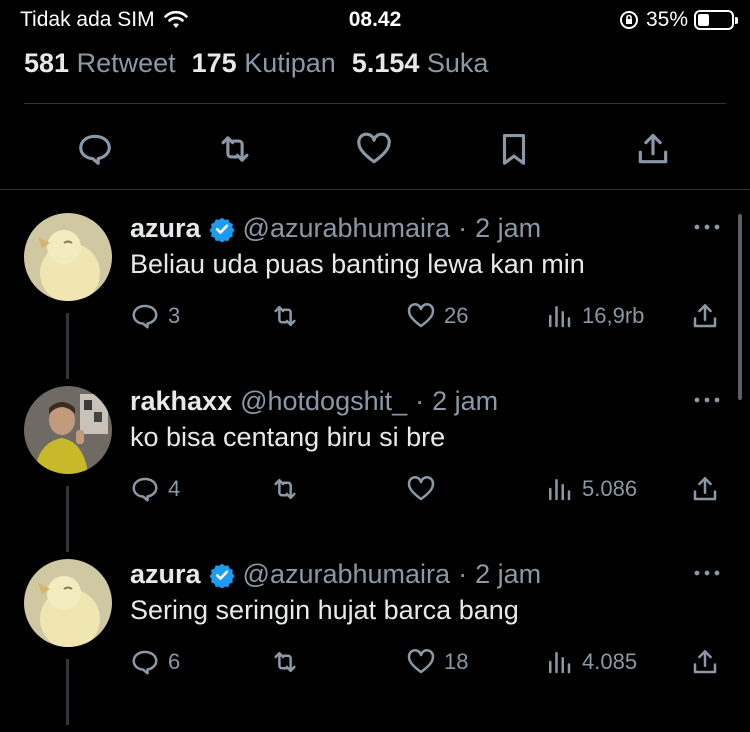 This screenshot has width=750, height=732. I want to click on view-count: 5.086, so click(610, 488).